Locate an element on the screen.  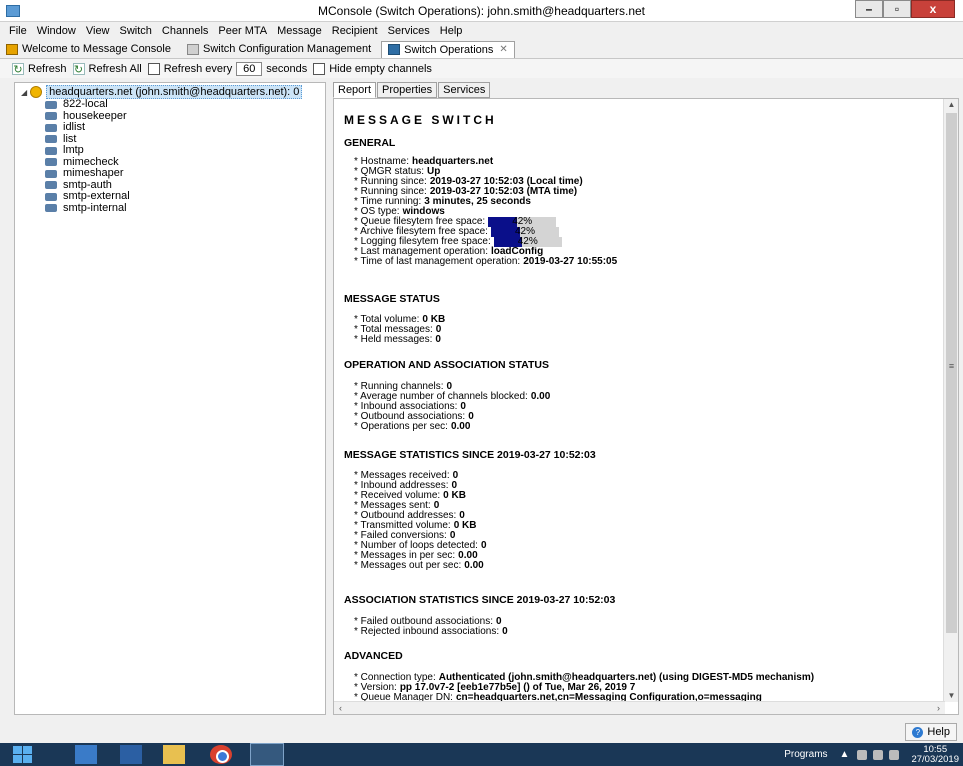
tree-item-housekeeper: housekeeper is located at coordinates (87, 116).